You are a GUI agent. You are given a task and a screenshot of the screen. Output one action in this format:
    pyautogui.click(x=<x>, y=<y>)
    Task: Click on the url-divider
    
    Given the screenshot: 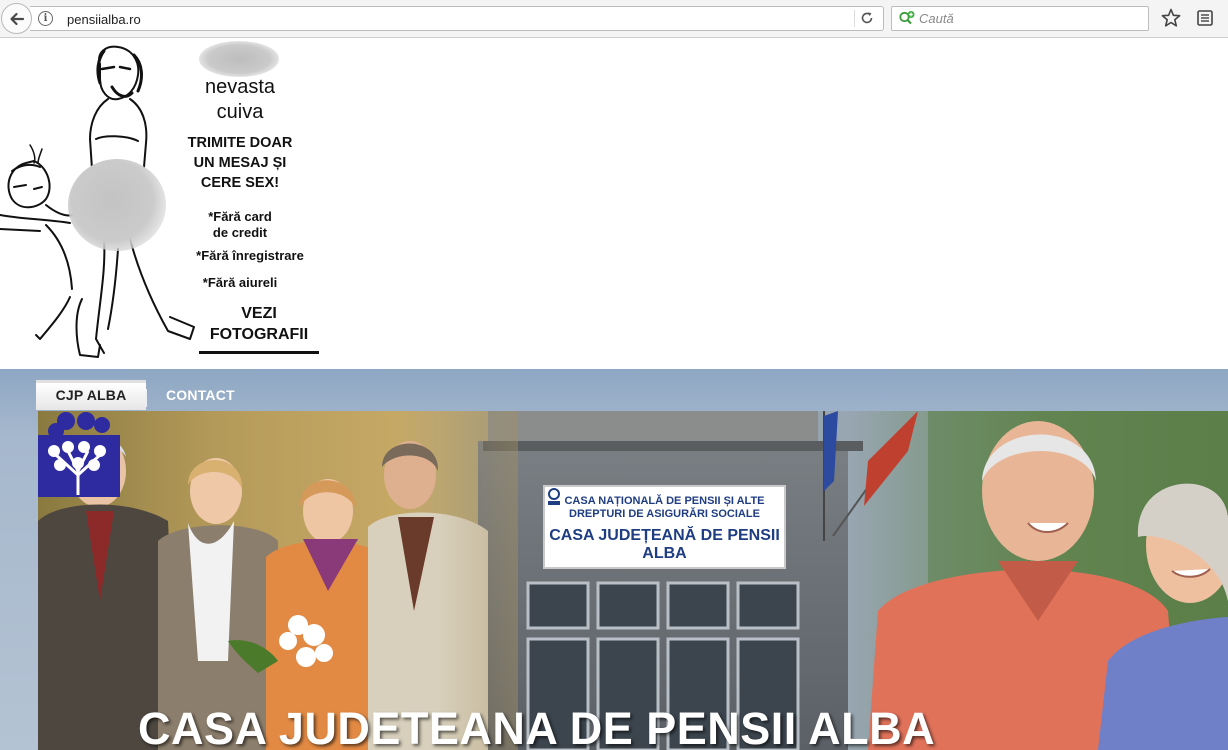 What is the action you would take?
    pyautogui.click(x=854, y=18)
    